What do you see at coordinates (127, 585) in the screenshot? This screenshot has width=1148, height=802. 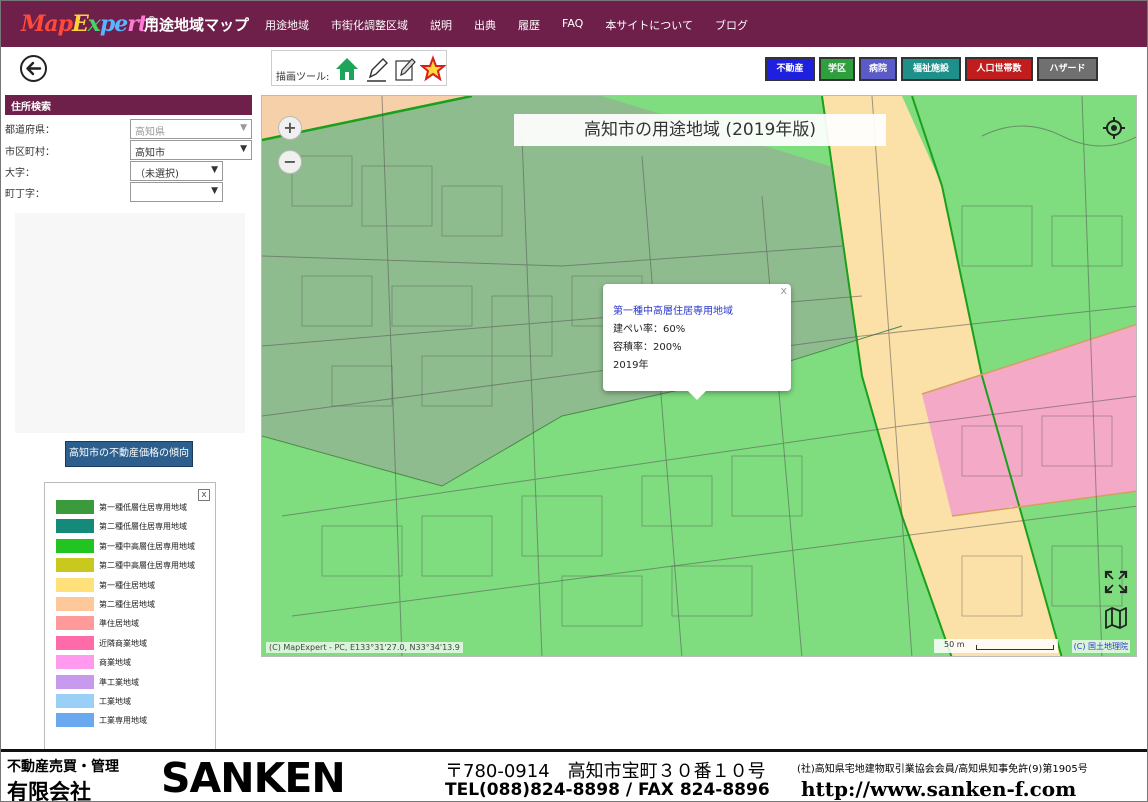 I see `legend-label: 第一種住居地域` at bounding box center [127, 585].